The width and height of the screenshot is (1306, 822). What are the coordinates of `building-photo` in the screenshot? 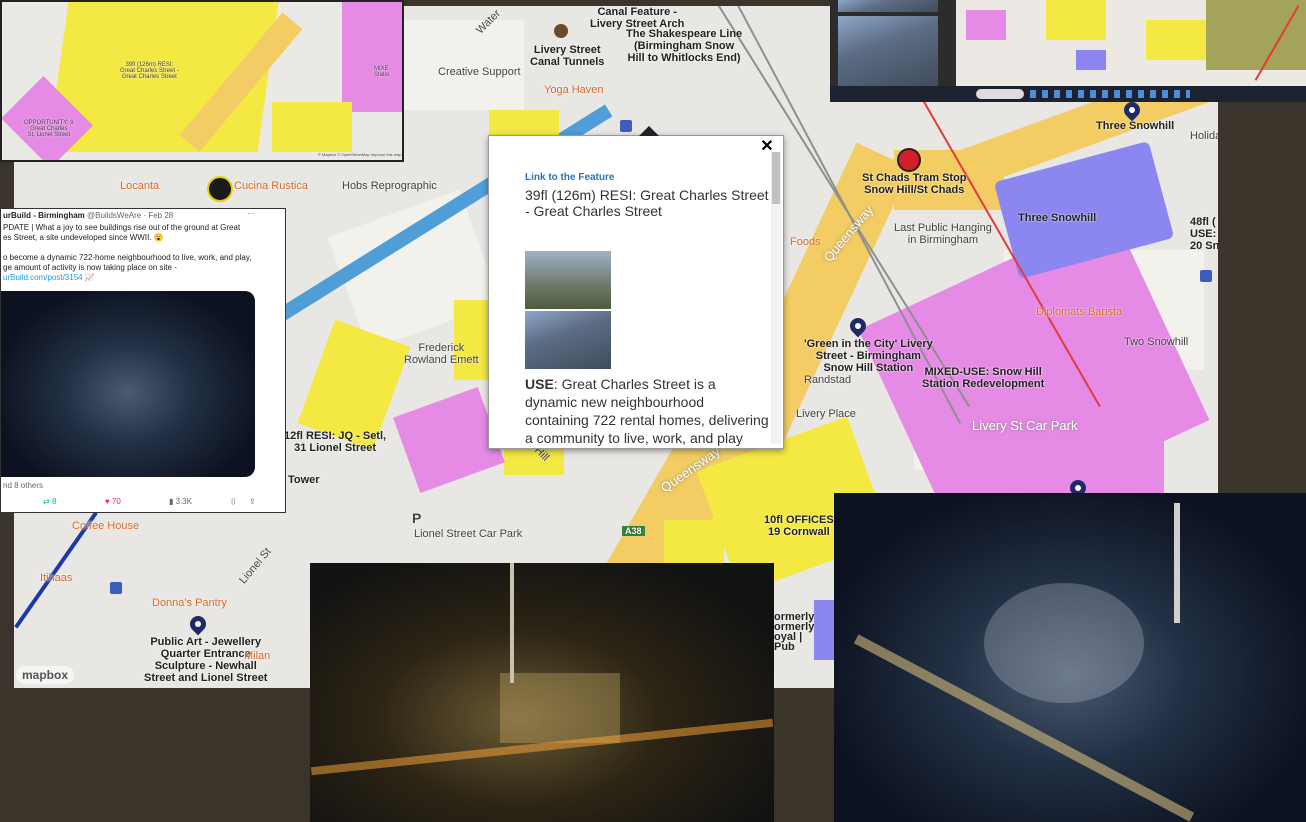 It's located at (888, 51).